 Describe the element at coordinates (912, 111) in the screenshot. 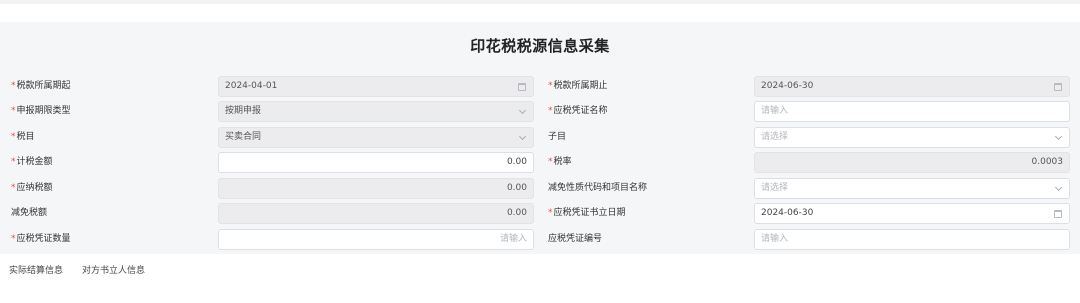

I see `right-field-input-2: 请输入` at that location.